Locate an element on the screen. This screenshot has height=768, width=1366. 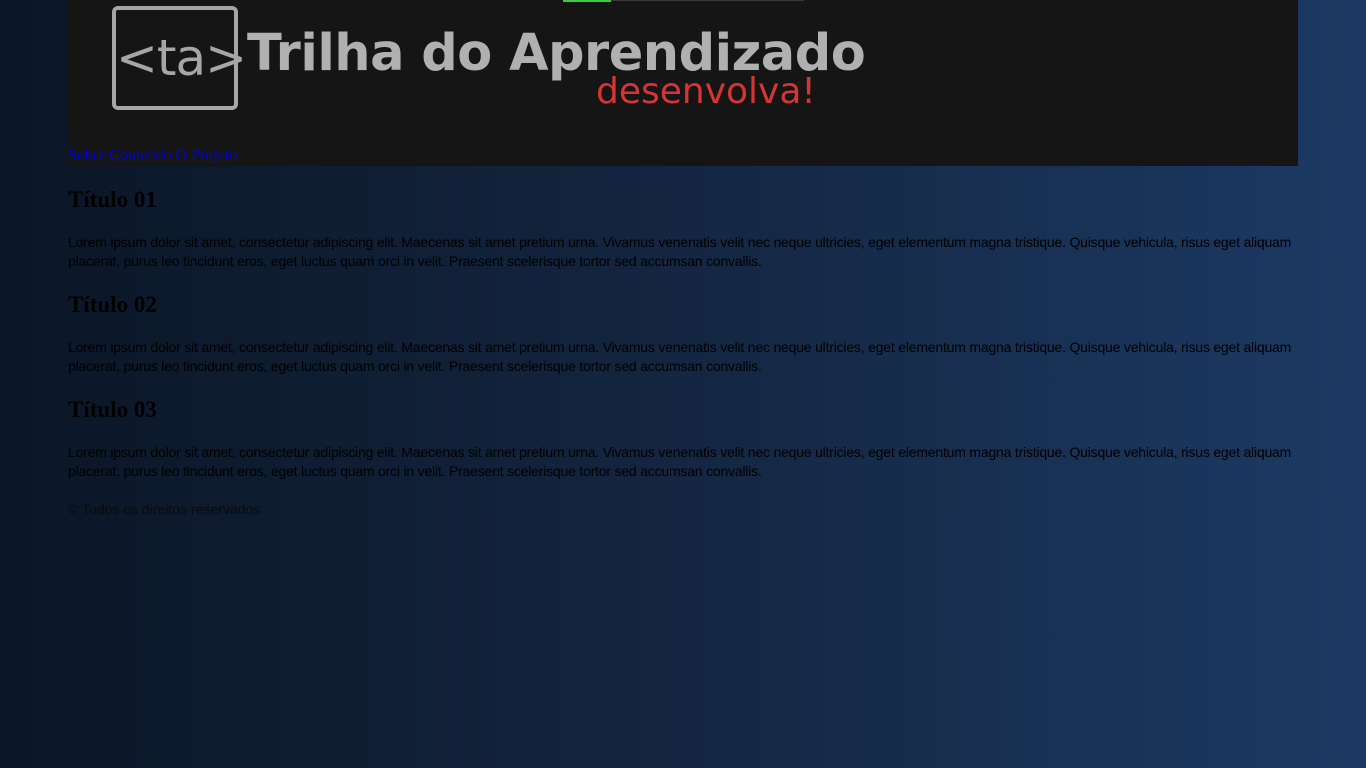
logo: <ta> is located at coordinates (179, 58).